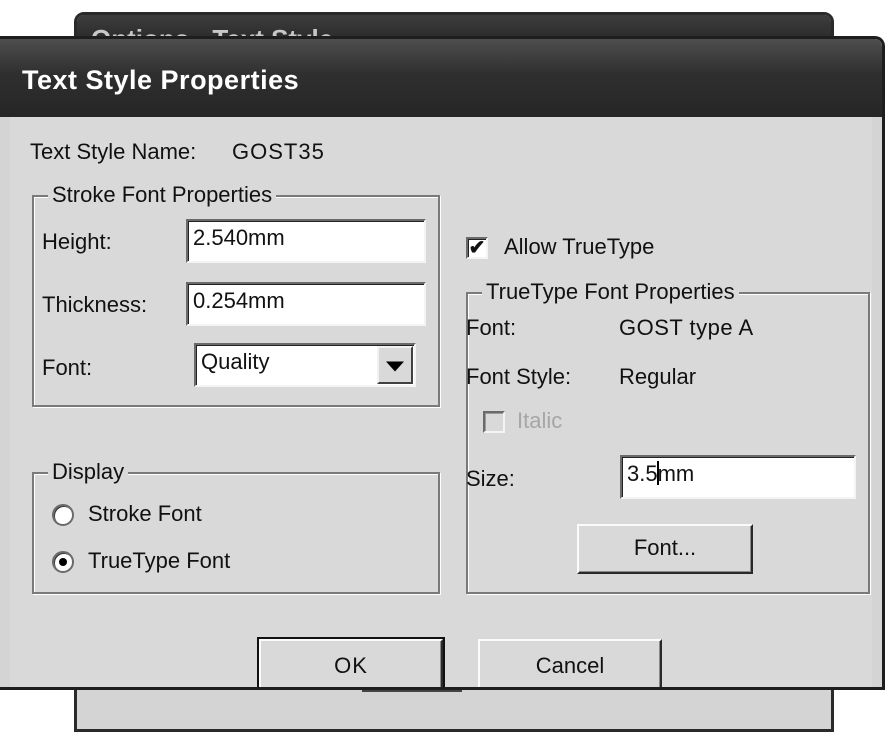 The height and width of the screenshot is (732, 885). What do you see at coordinates (67, 367) in the screenshot?
I see `stroke-font-label: Font:` at bounding box center [67, 367].